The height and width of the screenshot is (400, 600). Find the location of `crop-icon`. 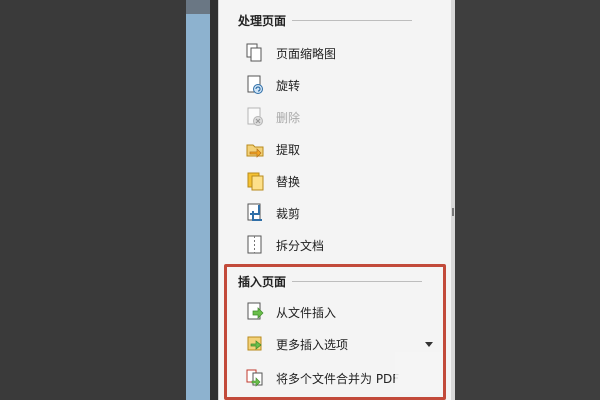

crop-icon is located at coordinates (255, 213).